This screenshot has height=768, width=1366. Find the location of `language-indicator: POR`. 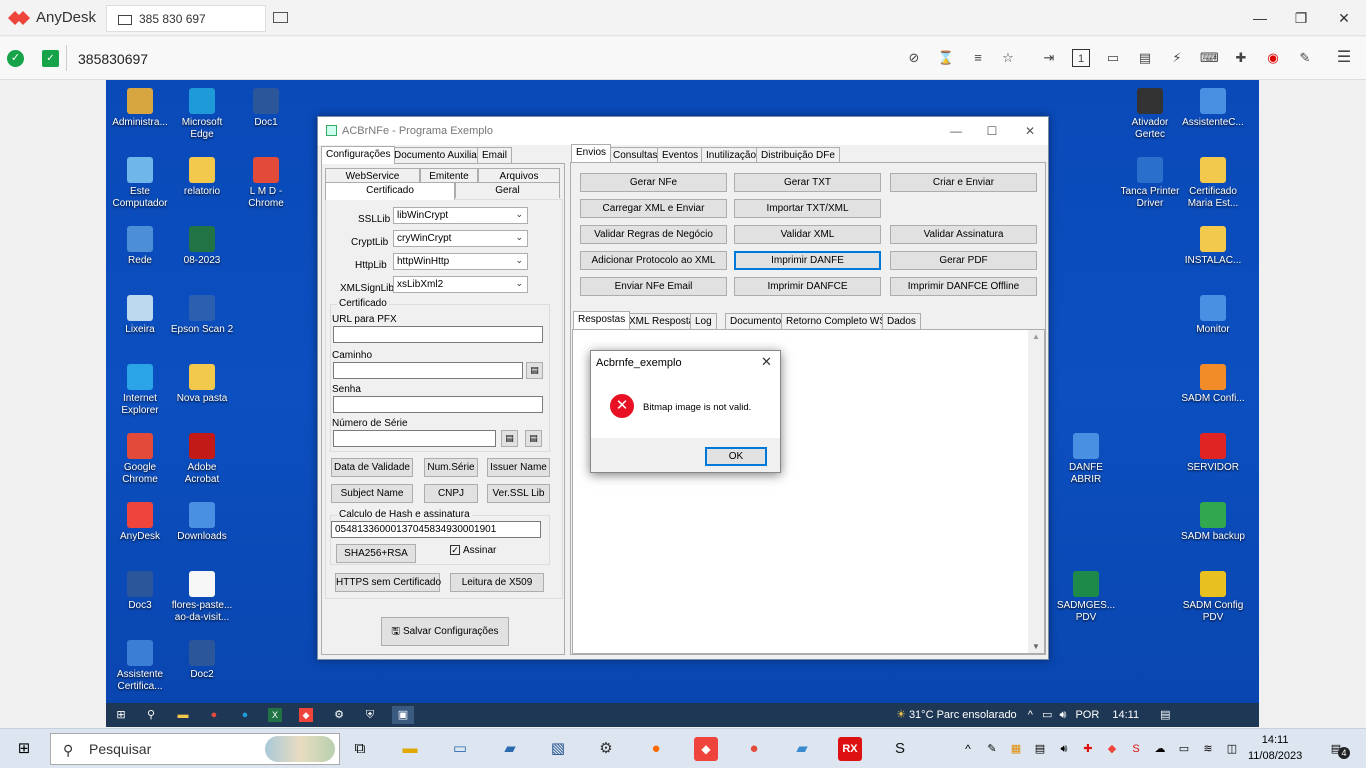

language-indicator: POR is located at coordinates (1087, 715).